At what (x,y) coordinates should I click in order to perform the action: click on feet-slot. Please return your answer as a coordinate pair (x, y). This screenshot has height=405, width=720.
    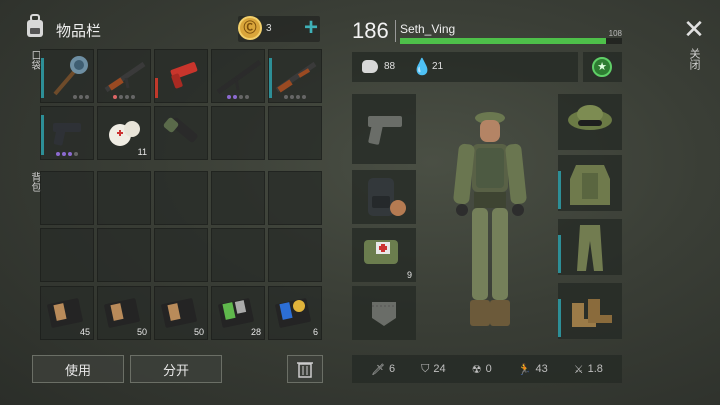
    Looking at the image, I should click on (590, 311).